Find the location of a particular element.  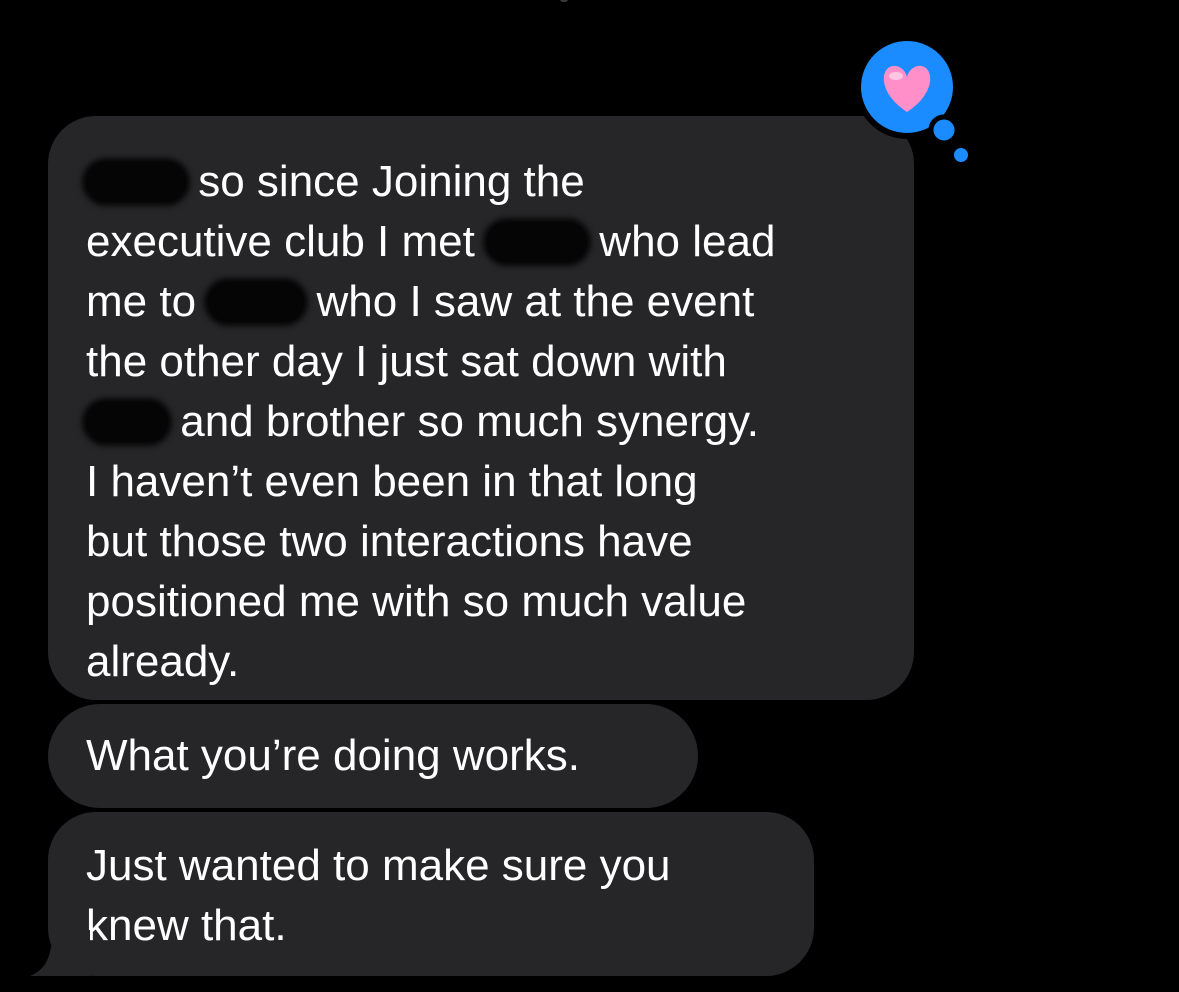

message-line: but those two interactions have is located at coordinates (481, 542).